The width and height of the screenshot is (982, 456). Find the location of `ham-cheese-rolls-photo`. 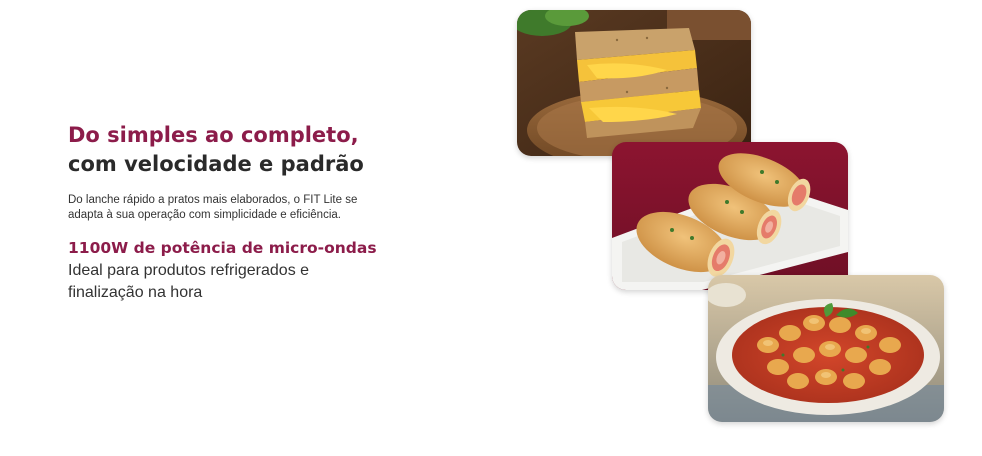

ham-cheese-rolls-photo is located at coordinates (730, 216).